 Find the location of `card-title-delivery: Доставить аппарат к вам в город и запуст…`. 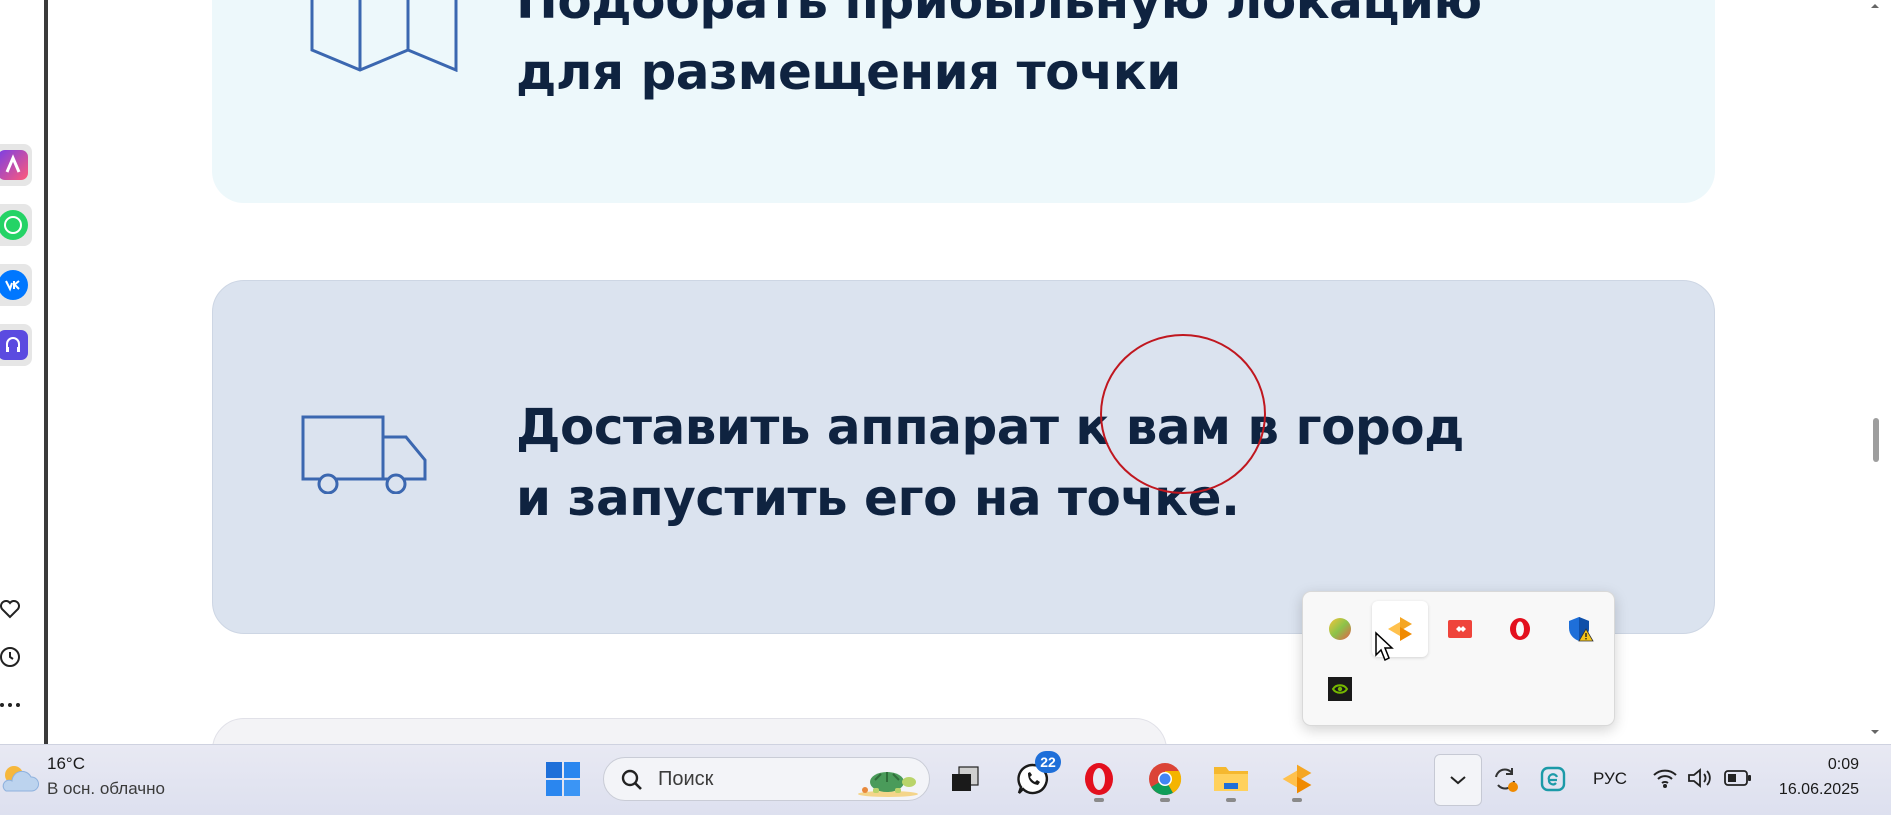

card-title-delivery: Доставить аппарат к вам в город и запуст… is located at coordinates (990, 462).